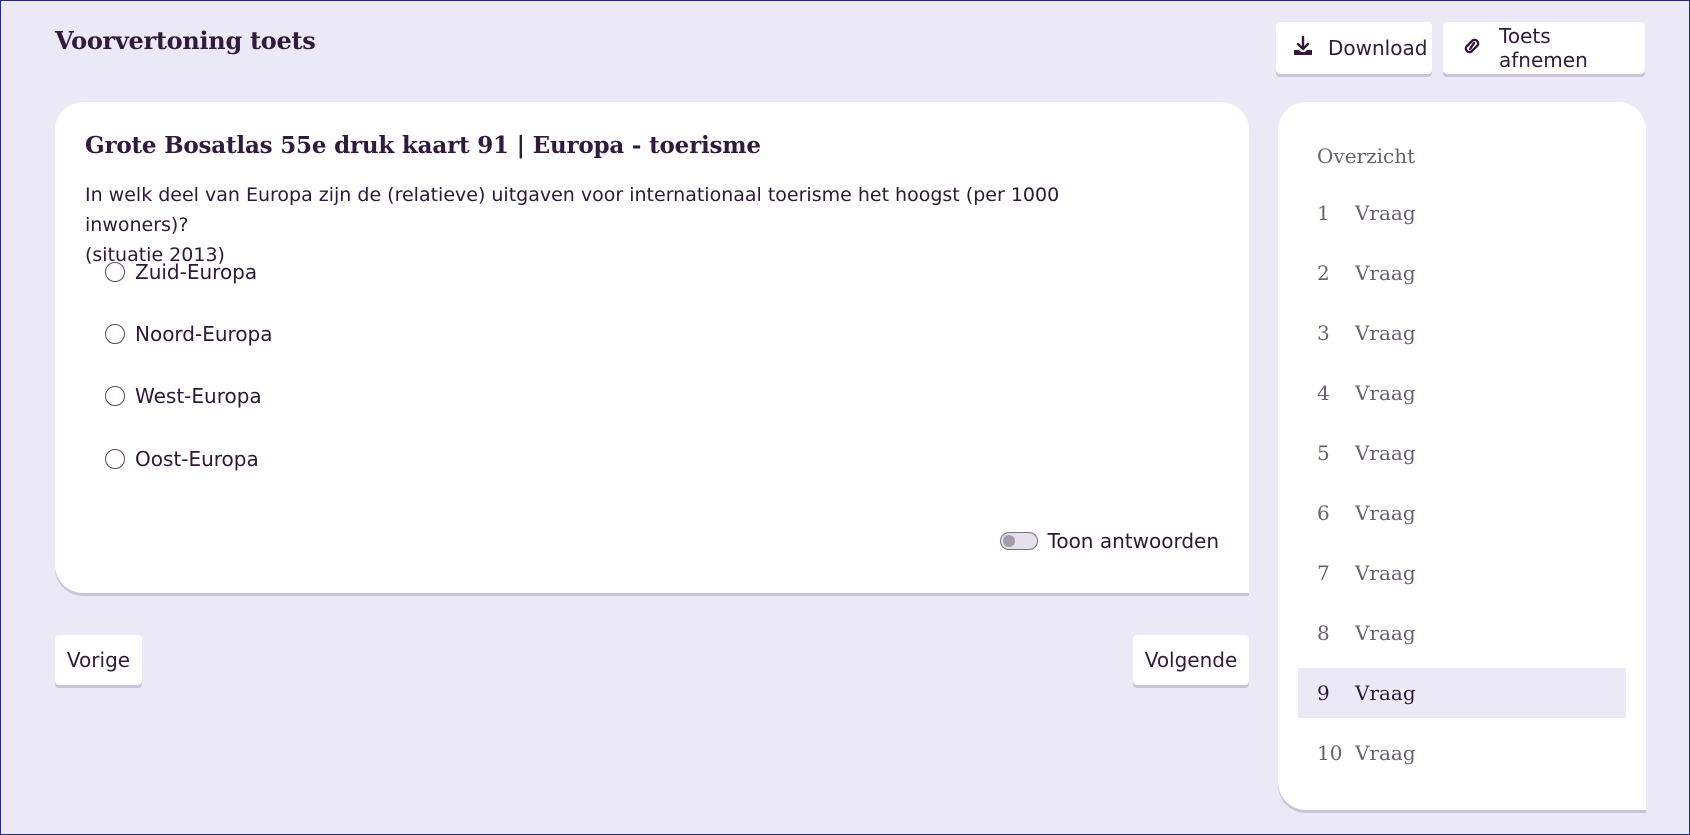 The width and height of the screenshot is (1690, 835). What do you see at coordinates (1323, 333) in the screenshot?
I see `question-number: 3` at bounding box center [1323, 333].